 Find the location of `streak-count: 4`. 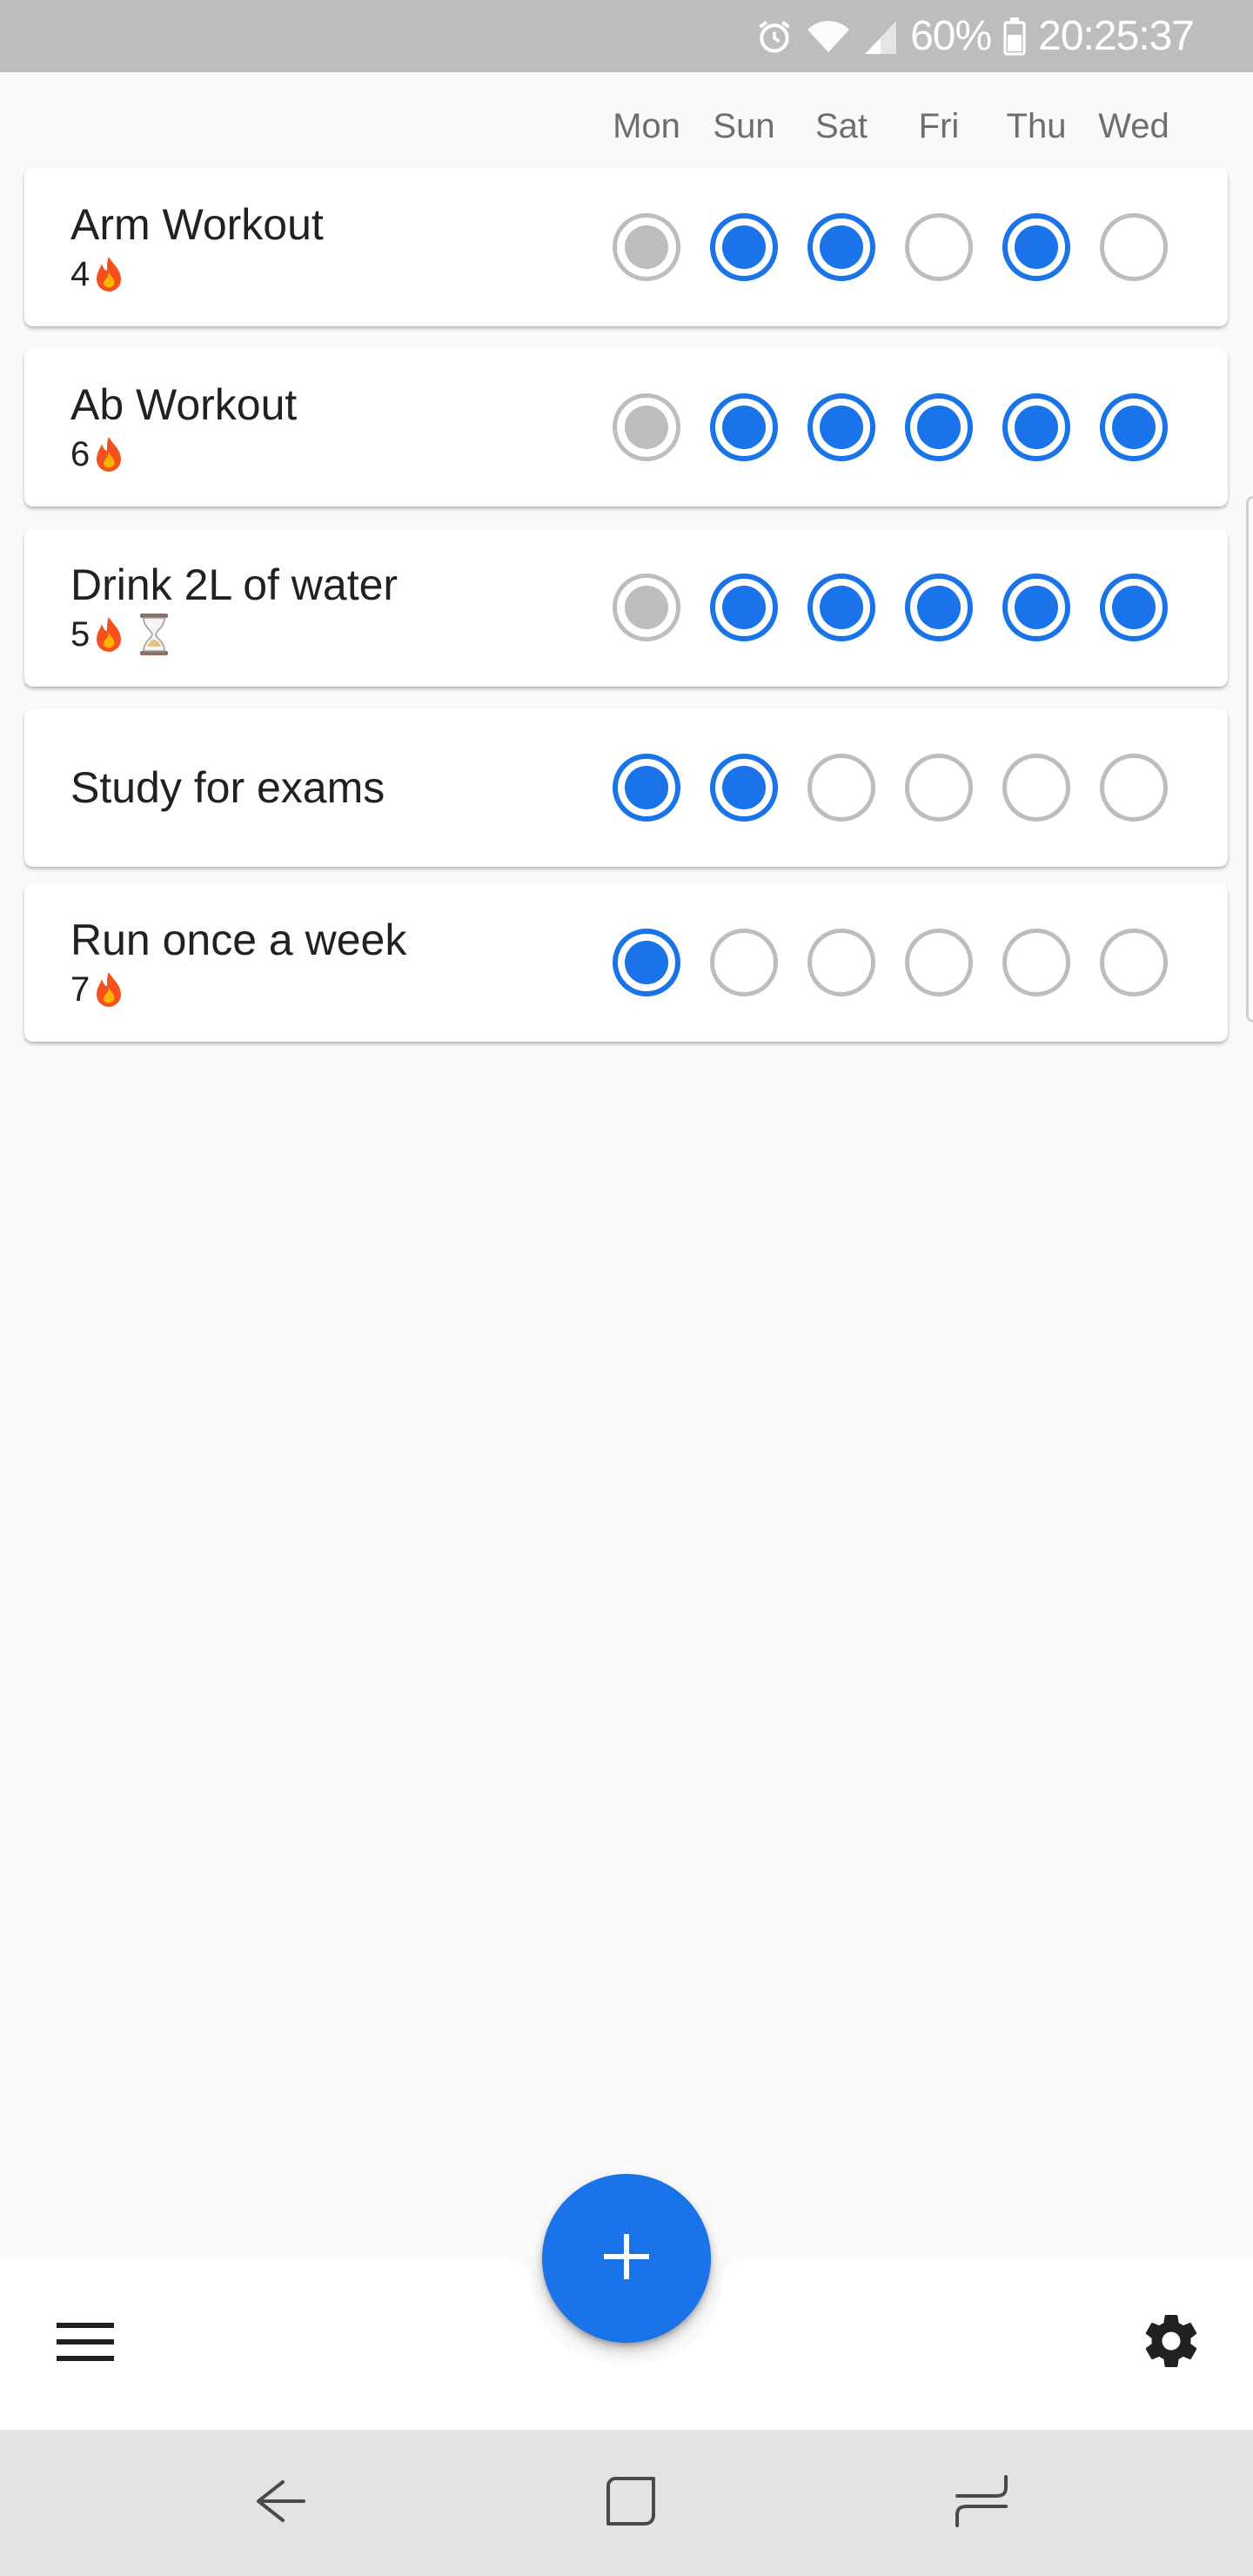

streak-count: 4 is located at coordinates (80, 274).